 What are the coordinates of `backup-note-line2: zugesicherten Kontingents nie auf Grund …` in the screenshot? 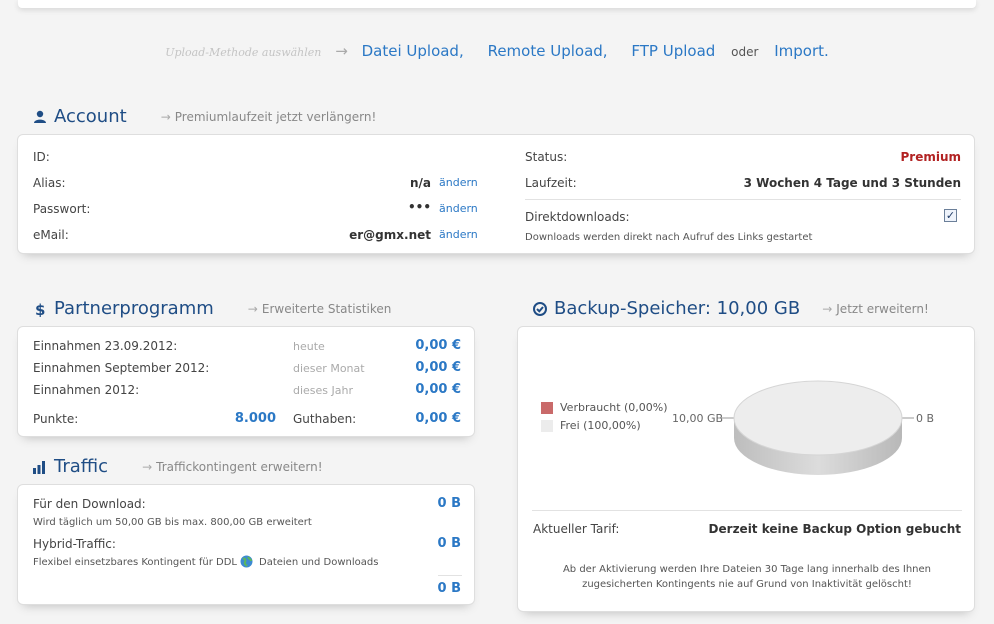 It's located at (747, 584).